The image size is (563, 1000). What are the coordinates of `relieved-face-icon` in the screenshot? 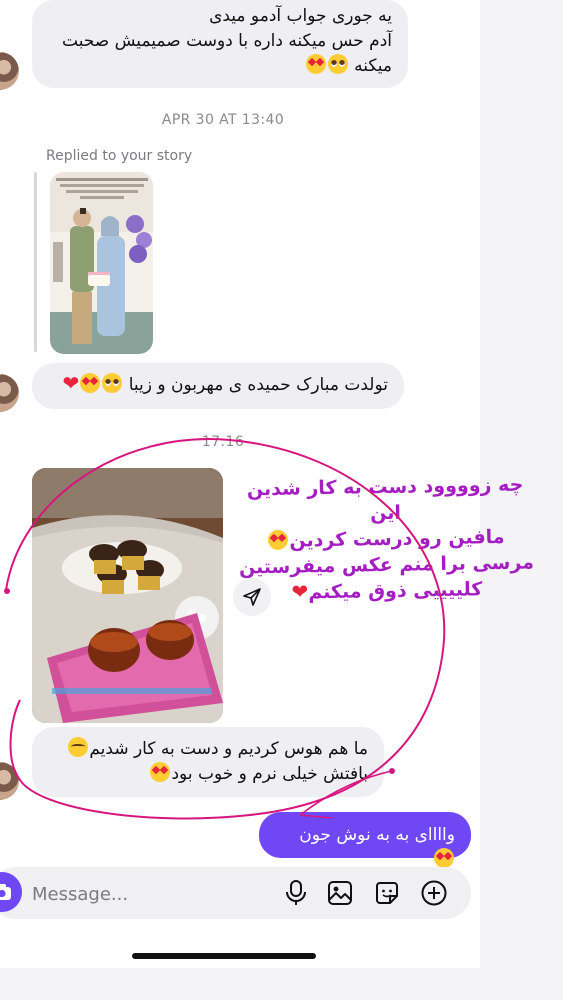 It's located at (78, 747).